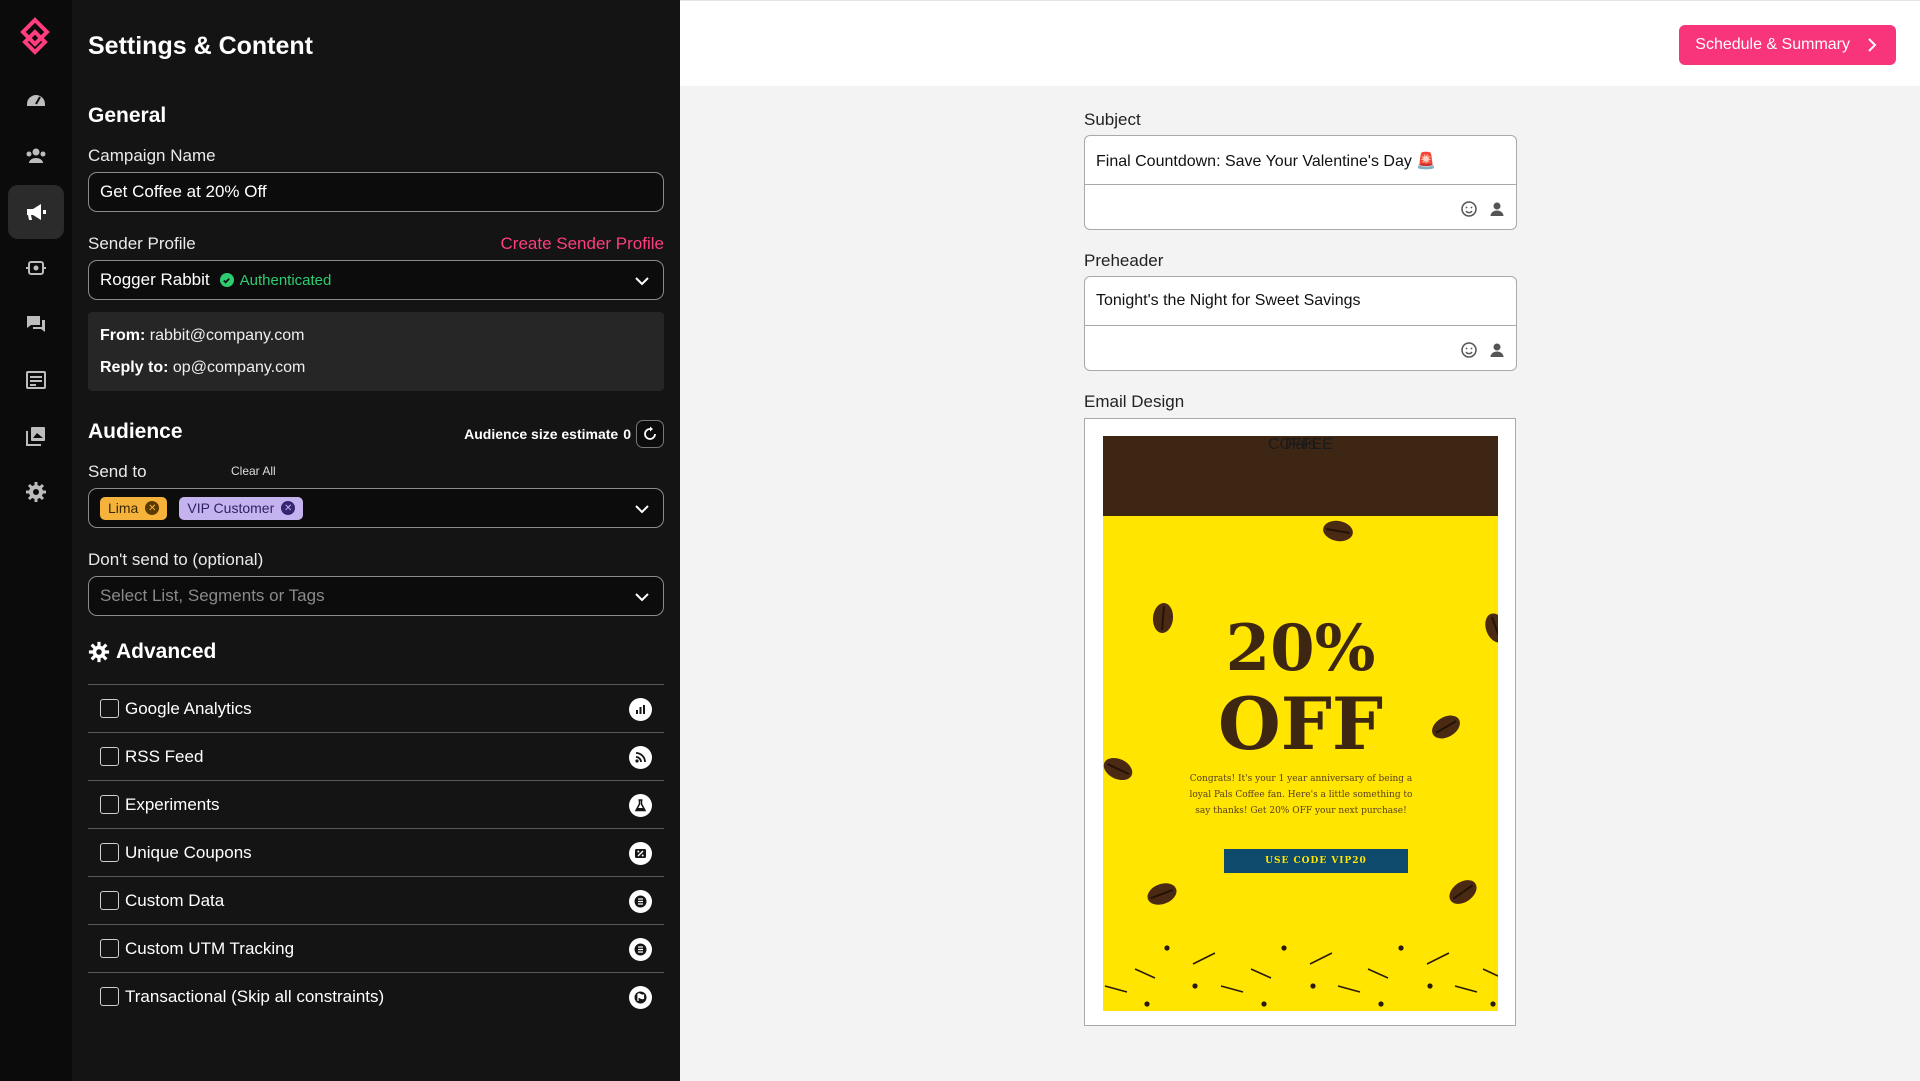  What do you see at coordinates (226, 280) in the screenshot?
I see `check-circle-icon` at bounding box center [226, 280].